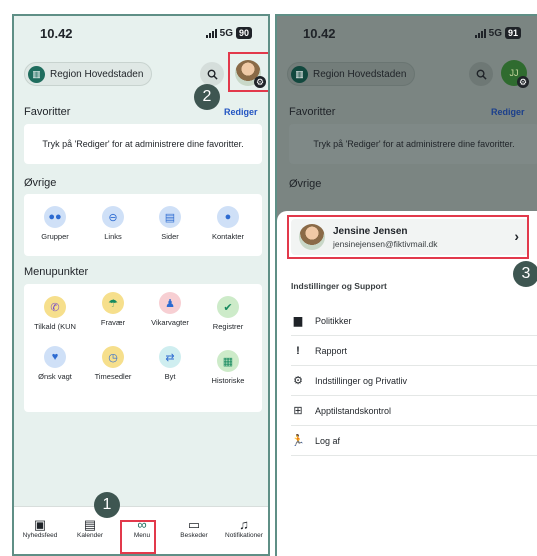  What do you see at coordinates (113, 303) in the screenshot?
I see `beach-icon: ☂` at bounding box center [113, 303].